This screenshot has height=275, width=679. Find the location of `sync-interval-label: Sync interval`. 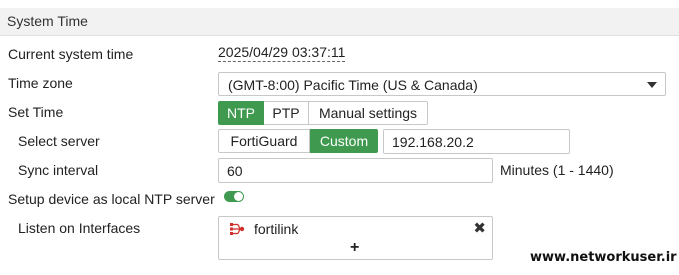

sync-interval-label: Sync interval is located at coordinates (58, 170).